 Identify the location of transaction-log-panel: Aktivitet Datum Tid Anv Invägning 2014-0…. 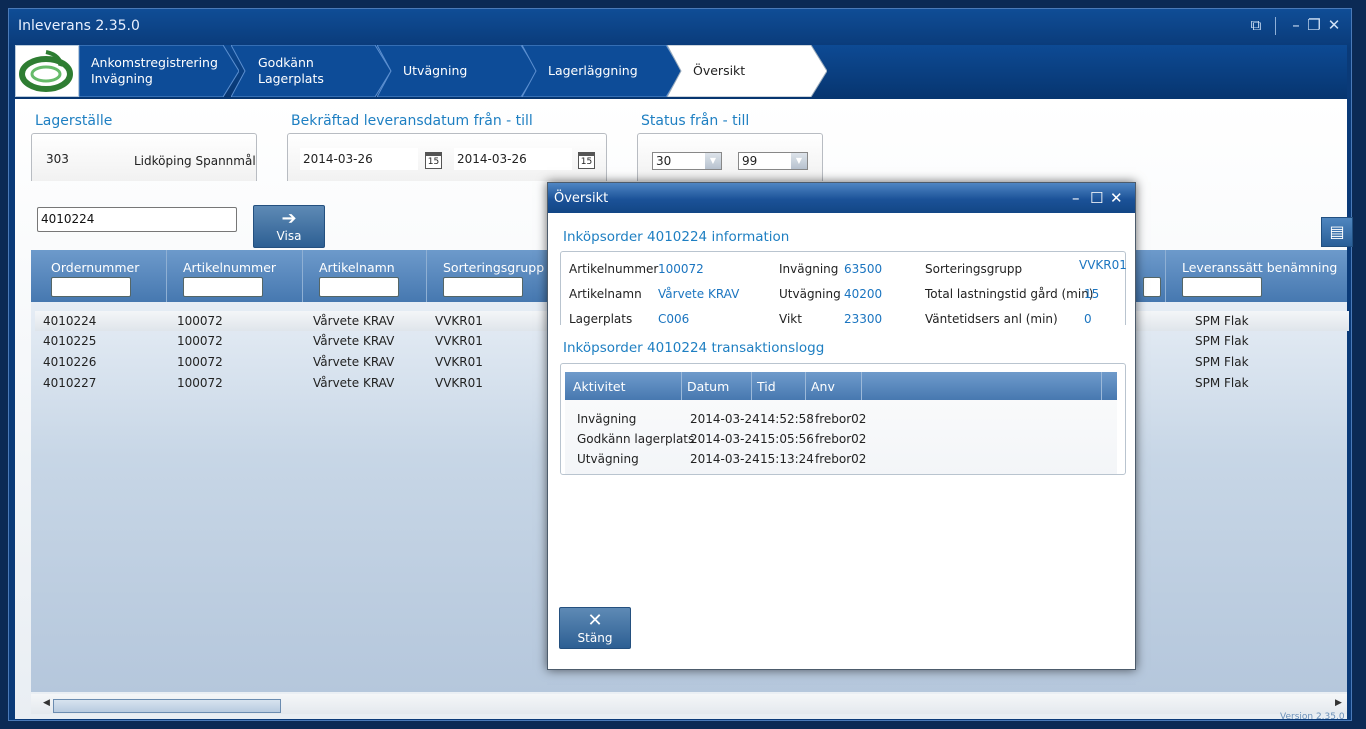
(843, 419).